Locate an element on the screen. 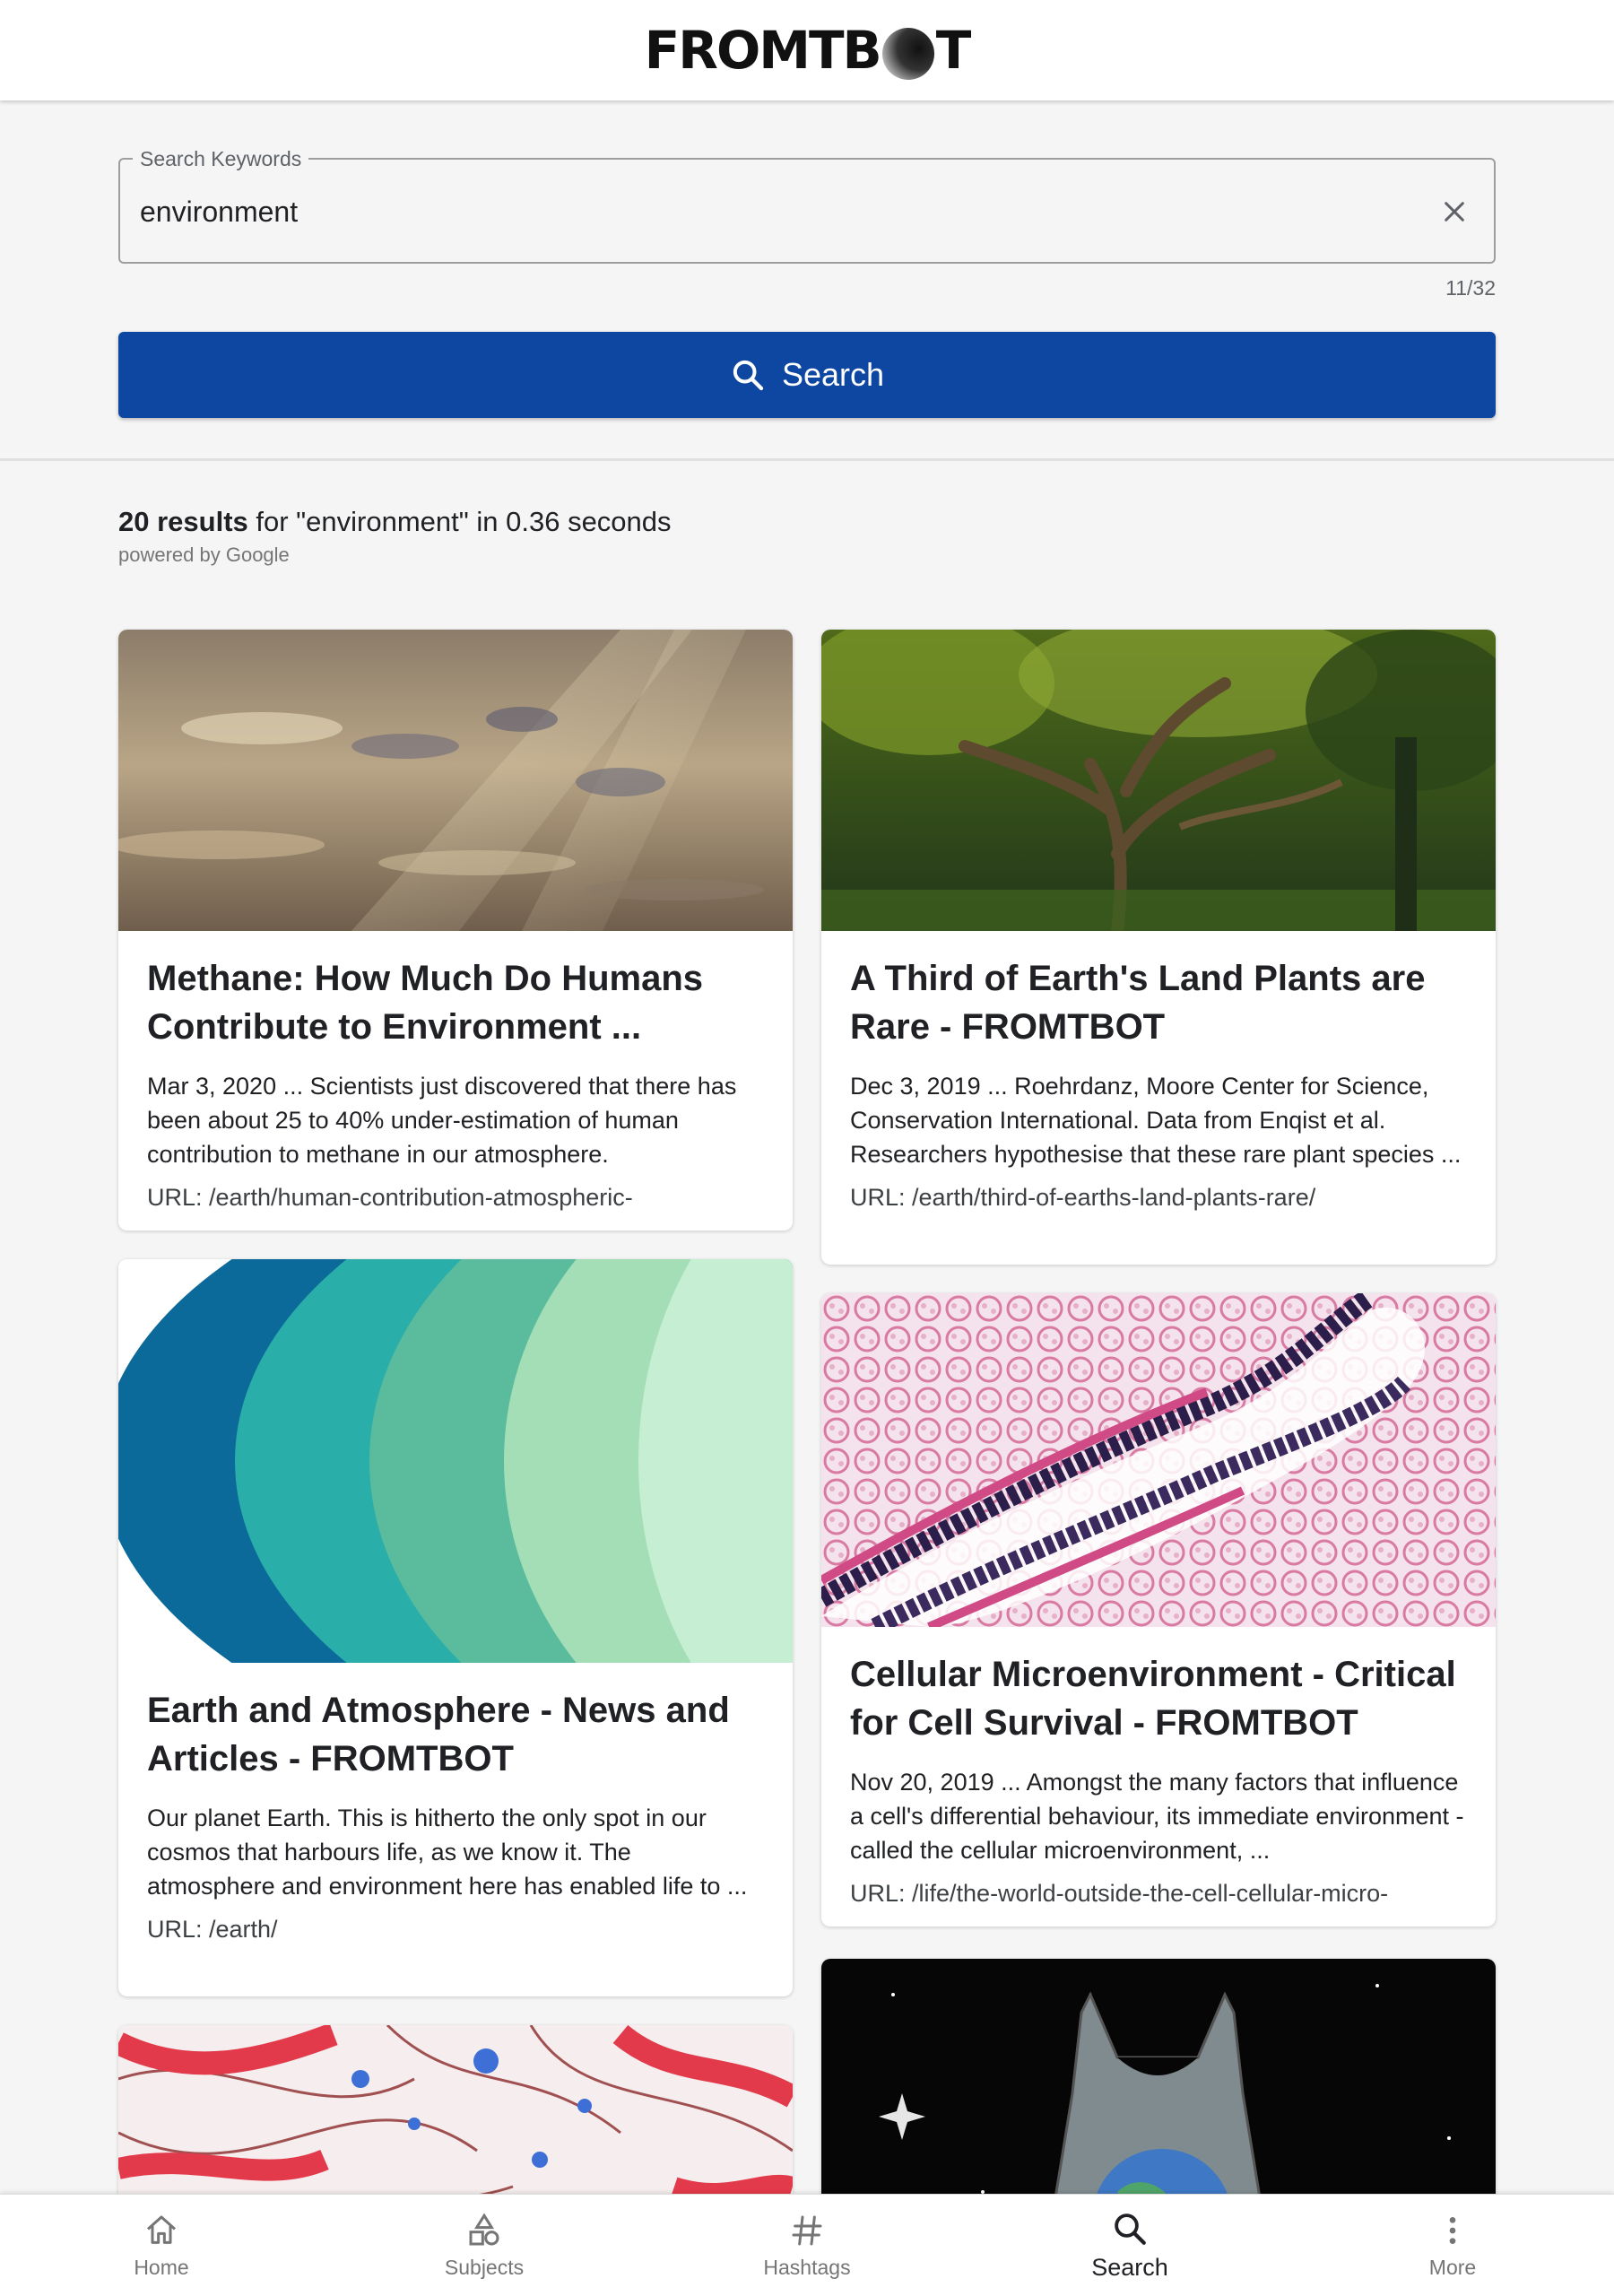  clear-search-button is located at coordinates (1454, 211).